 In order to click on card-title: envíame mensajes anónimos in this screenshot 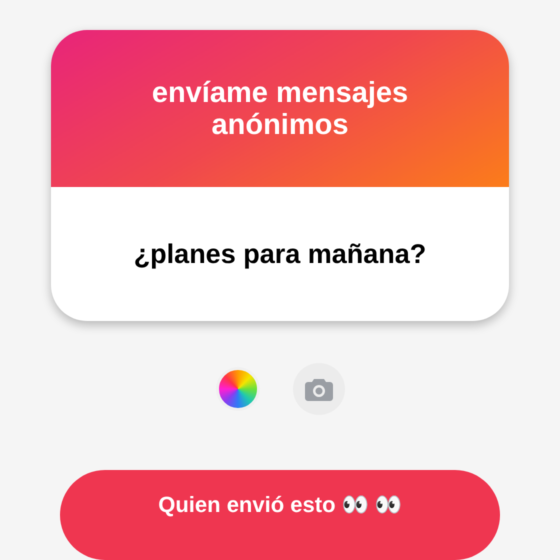, I will do `click(280, 108)`.